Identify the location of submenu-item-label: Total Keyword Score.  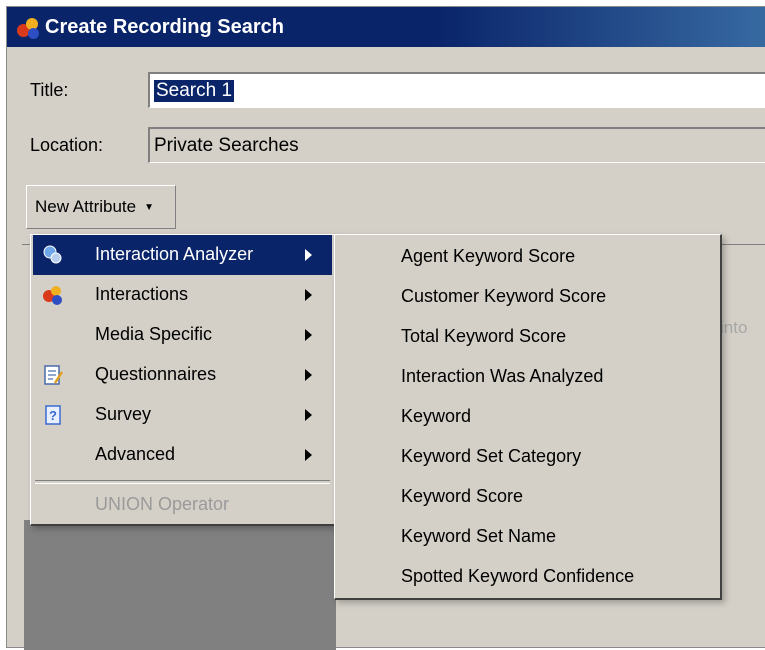
(484, 336).